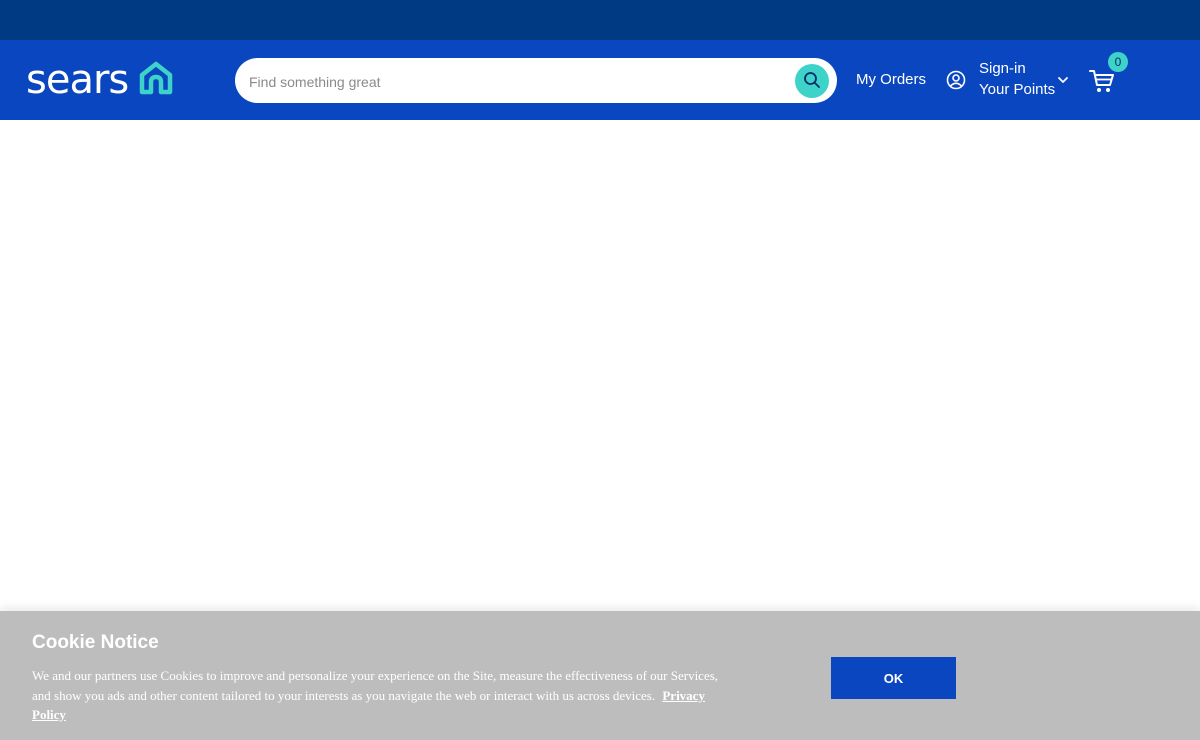 The height and width of the screenshot is (740, 1200). I want to click on home-icon, so click(153, 80).